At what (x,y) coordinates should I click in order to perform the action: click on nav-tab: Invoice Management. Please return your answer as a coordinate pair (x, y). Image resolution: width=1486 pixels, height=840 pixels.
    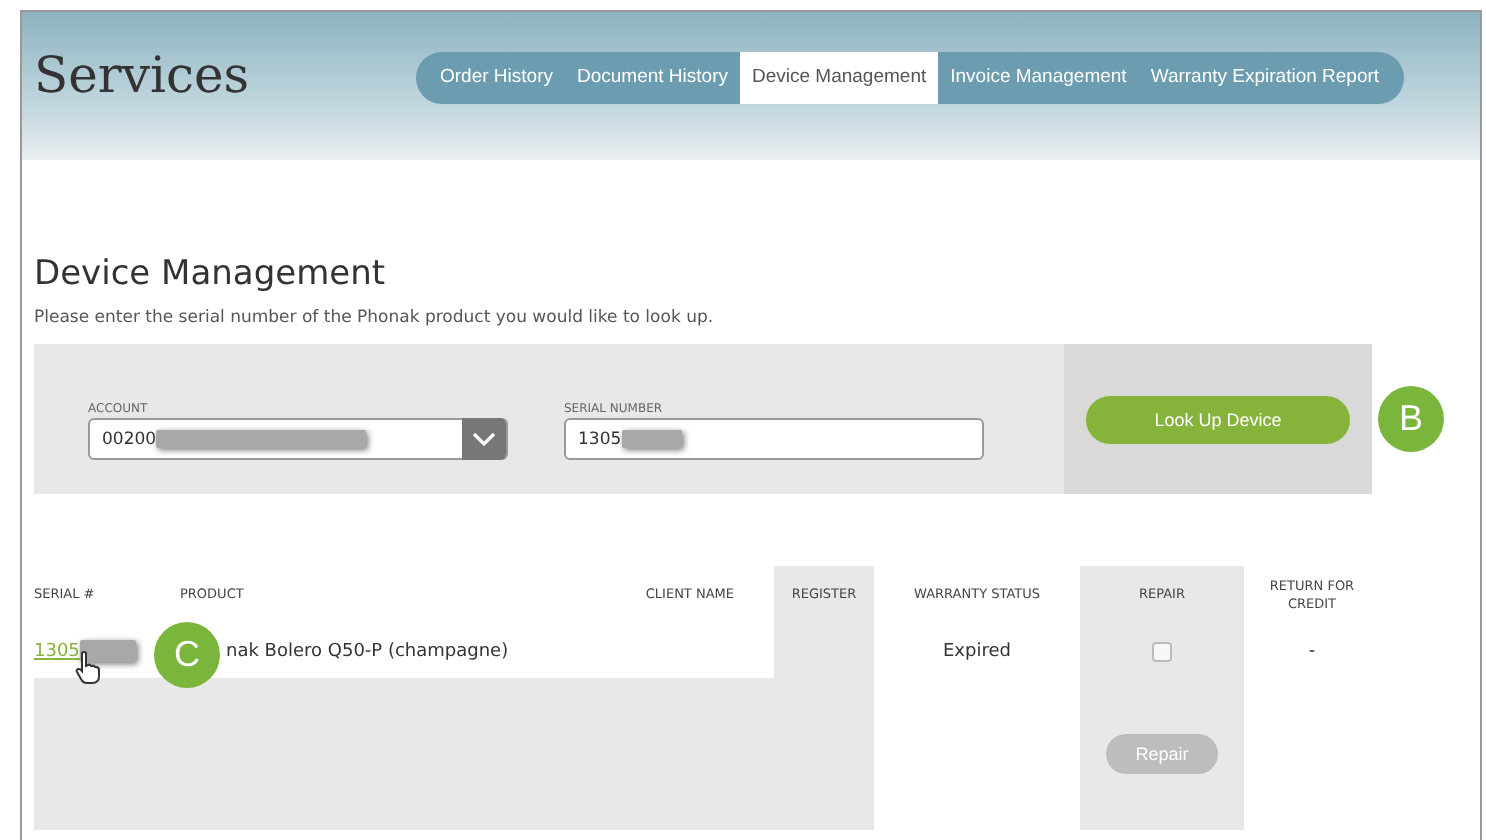
    Looking at the image, I should click on (1038, 78).